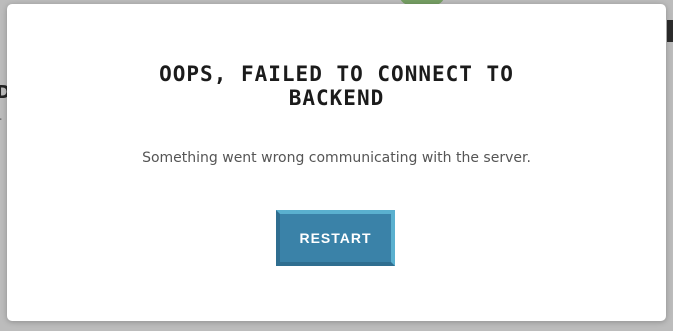  Describe the element at coordinates (336, 86) in the screenshot. I see `dialog-title: OOPS, FAILED TO CONNECT TO BACKEND` at that location.